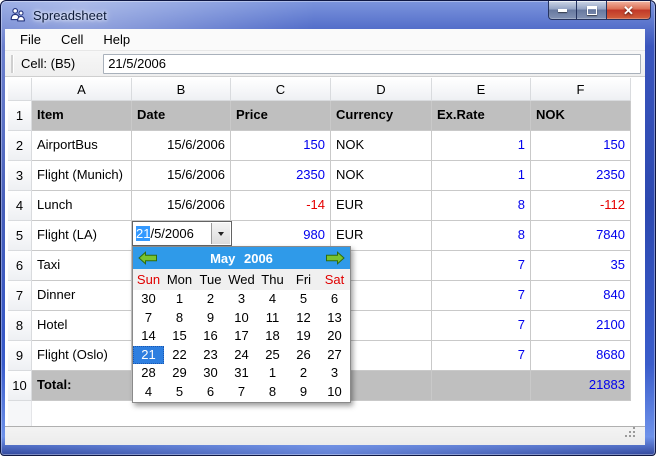 The height and width of the screenshot is (456, 656). I want to click on cell-A5: Flight (LA), so click(82, 236).